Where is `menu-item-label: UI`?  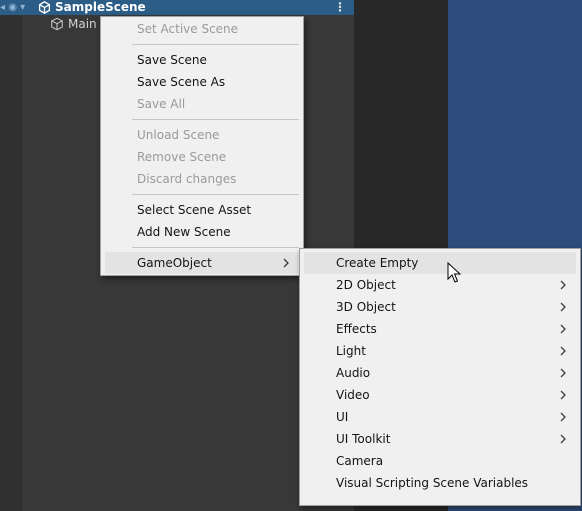
menu-item-label: UI is located at coordinates (342, 417).